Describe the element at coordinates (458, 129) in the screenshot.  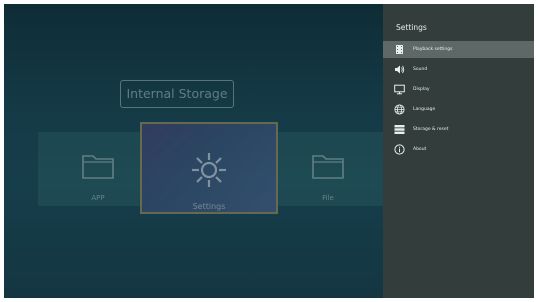
I see `menu-item-storage-reset: Storage & reset` at that location.